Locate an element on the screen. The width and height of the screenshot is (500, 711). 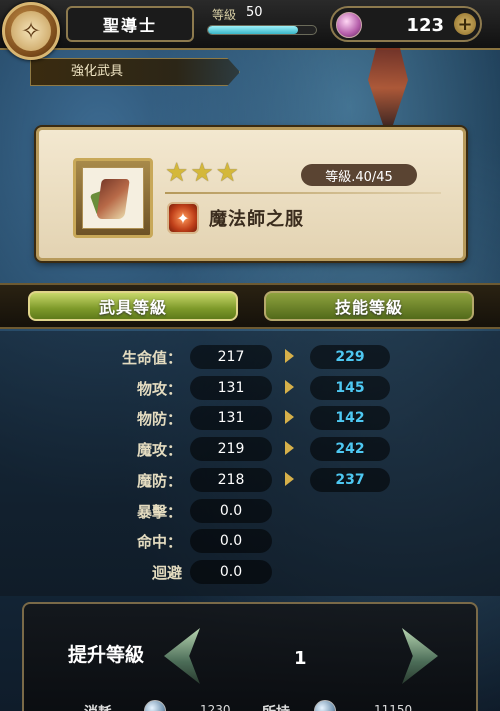
level-value: 50 is located at coordinates (254, 12).